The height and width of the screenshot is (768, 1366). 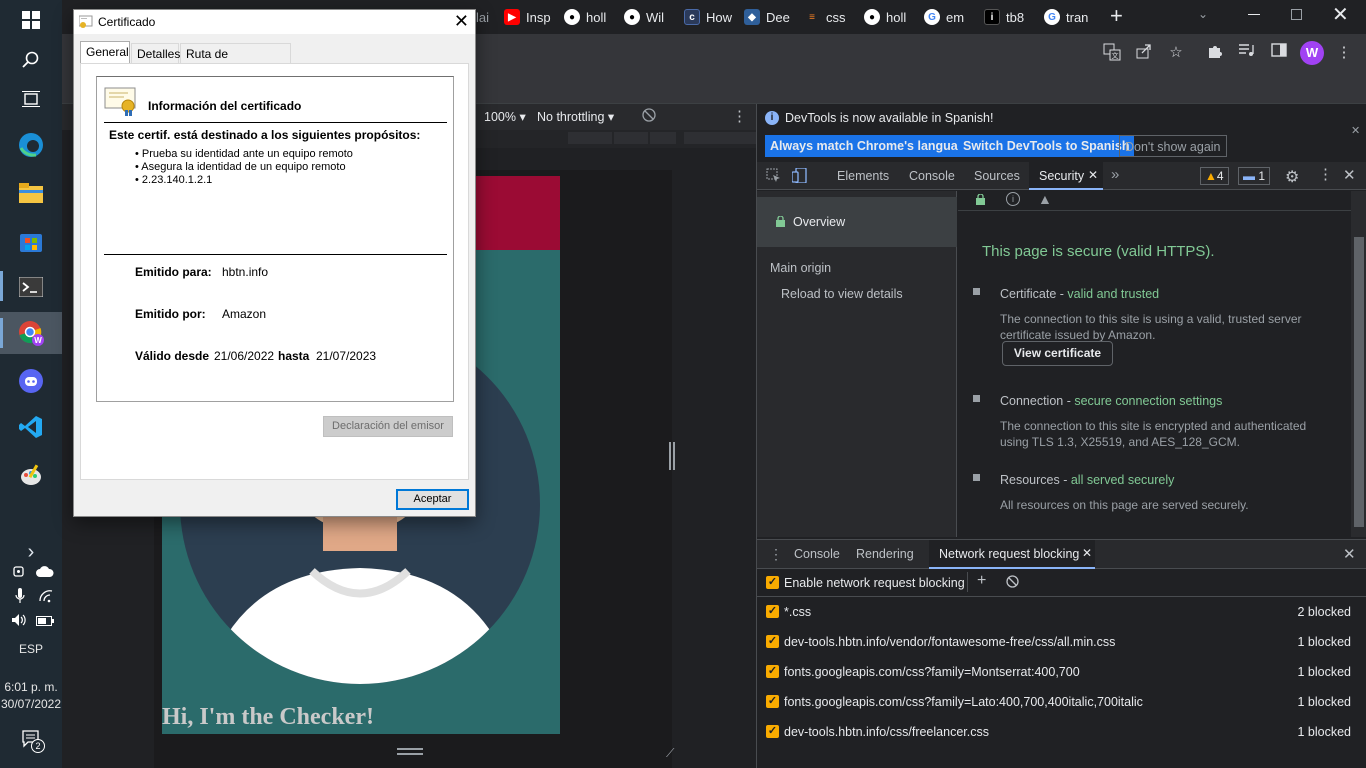 What do you see at coordinates (1349, 175) in the screenshot?
I see `close-devtools-icon: ✕` at bounding box center [1349, 175].